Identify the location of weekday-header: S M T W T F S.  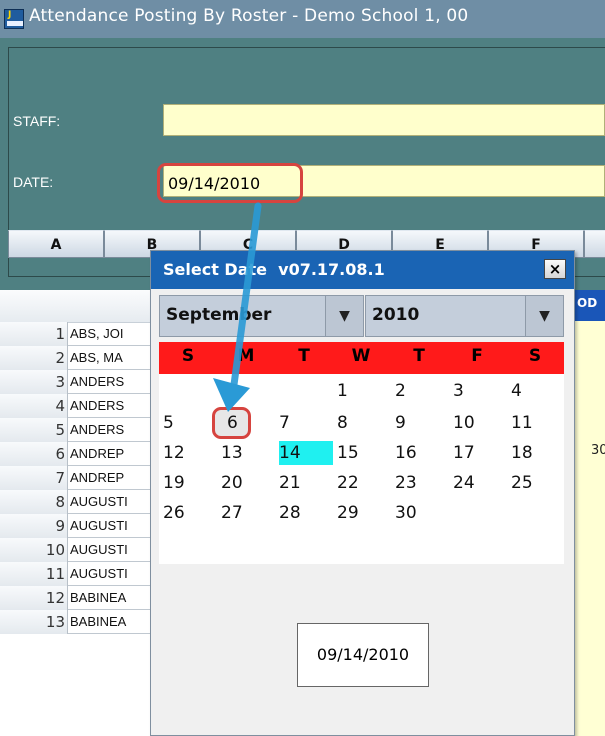
(361, 358).